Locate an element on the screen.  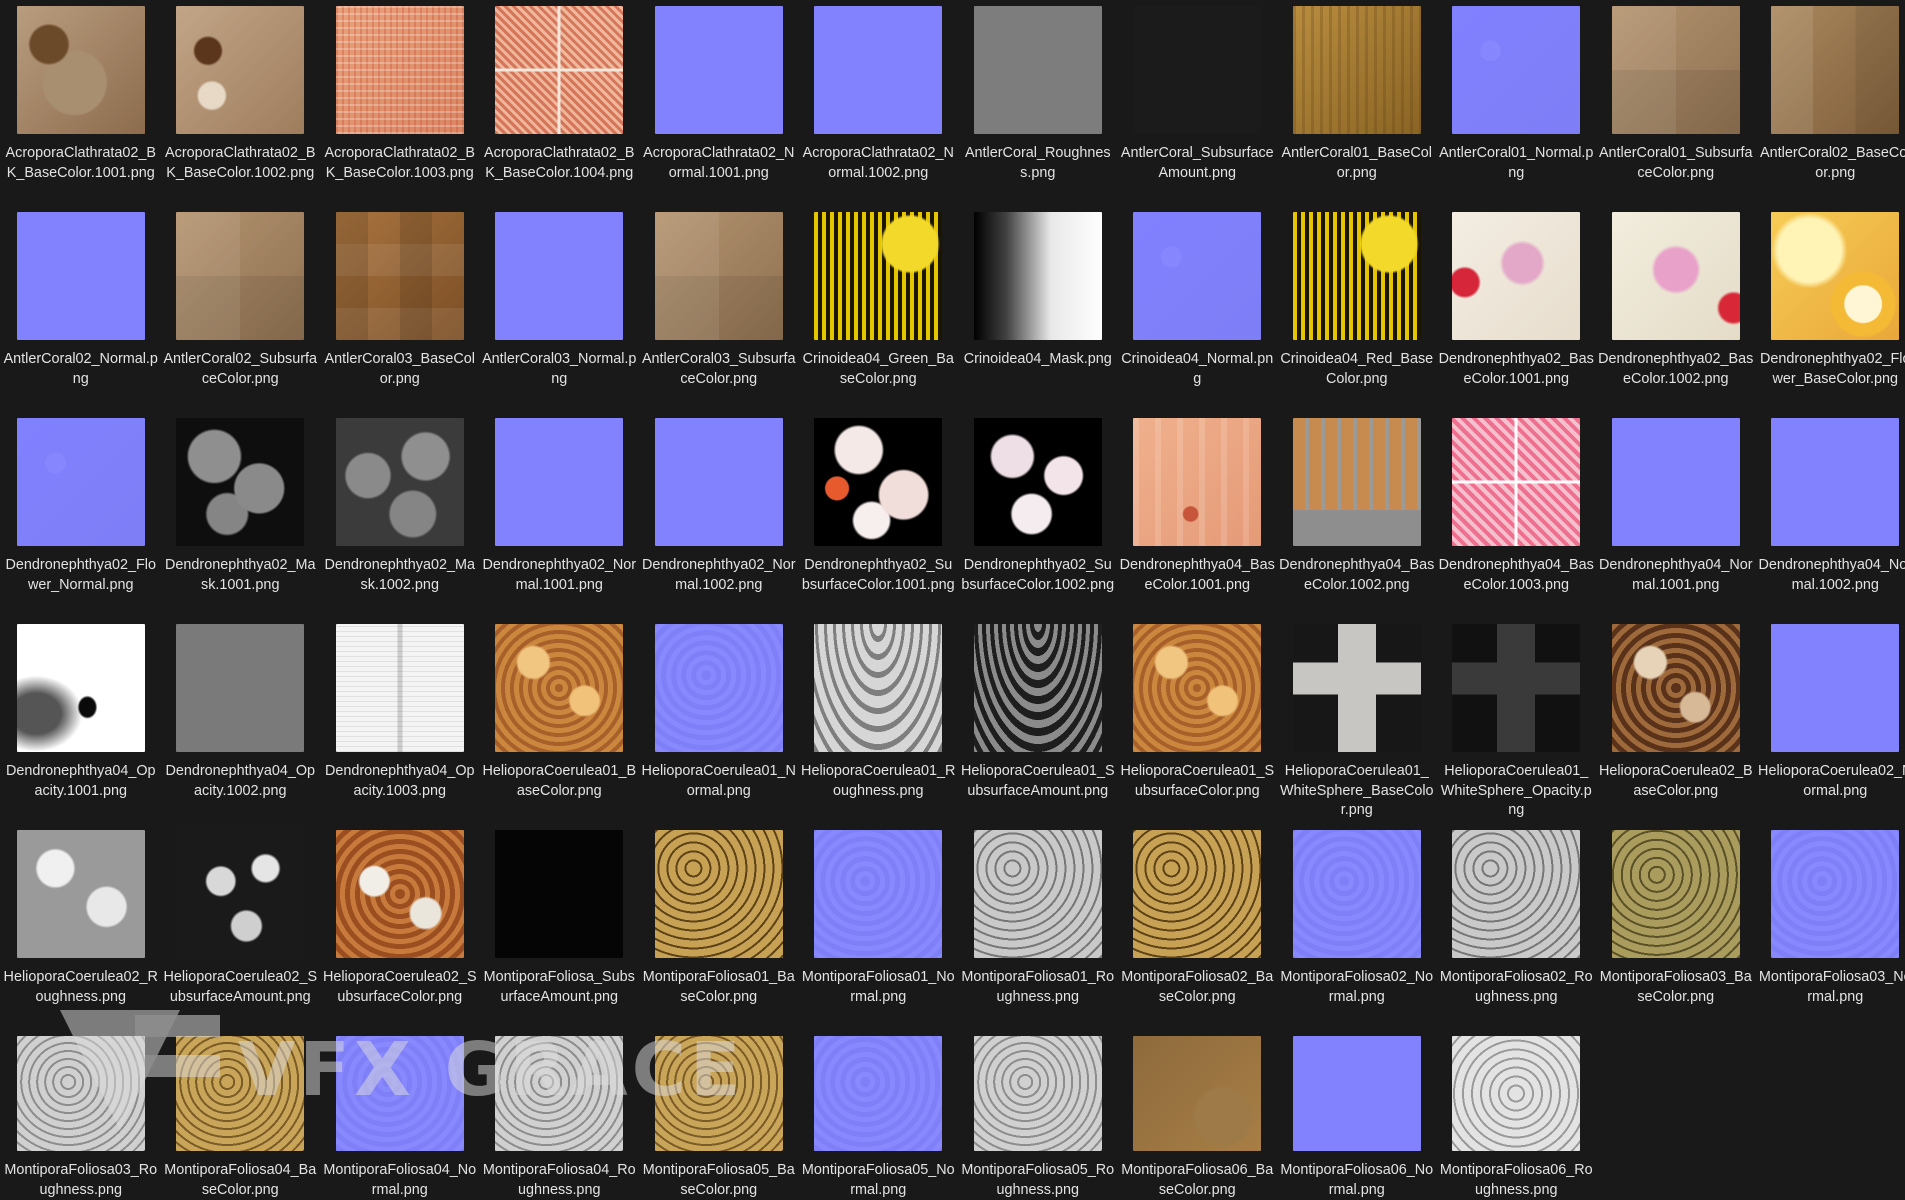
file-item: AntlerCoral02_SubsurfaceColor.png is located at coordinates (241, 309).